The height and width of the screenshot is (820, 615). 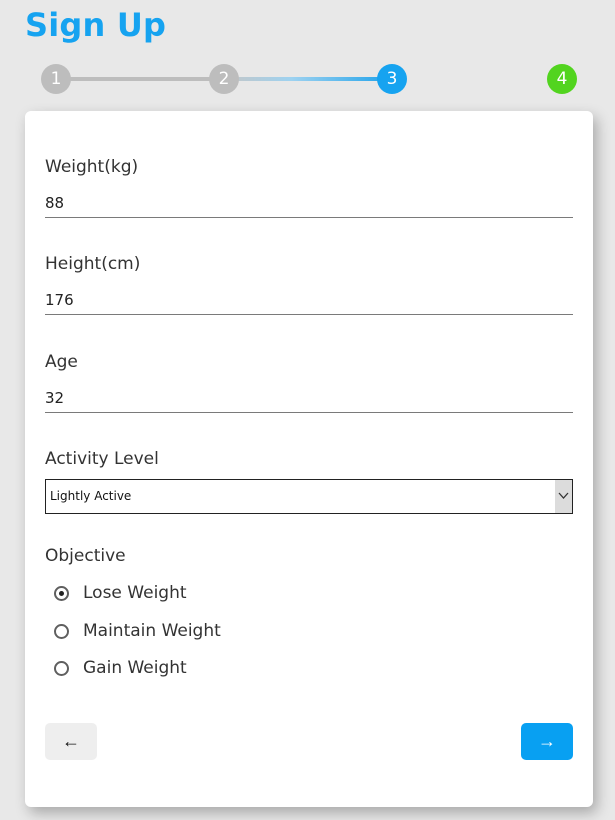 What do you see at coordinates (135, 593) in the screenshot?
I see `objective-option-label: Lose Weight` at bounding box center [135, 593].